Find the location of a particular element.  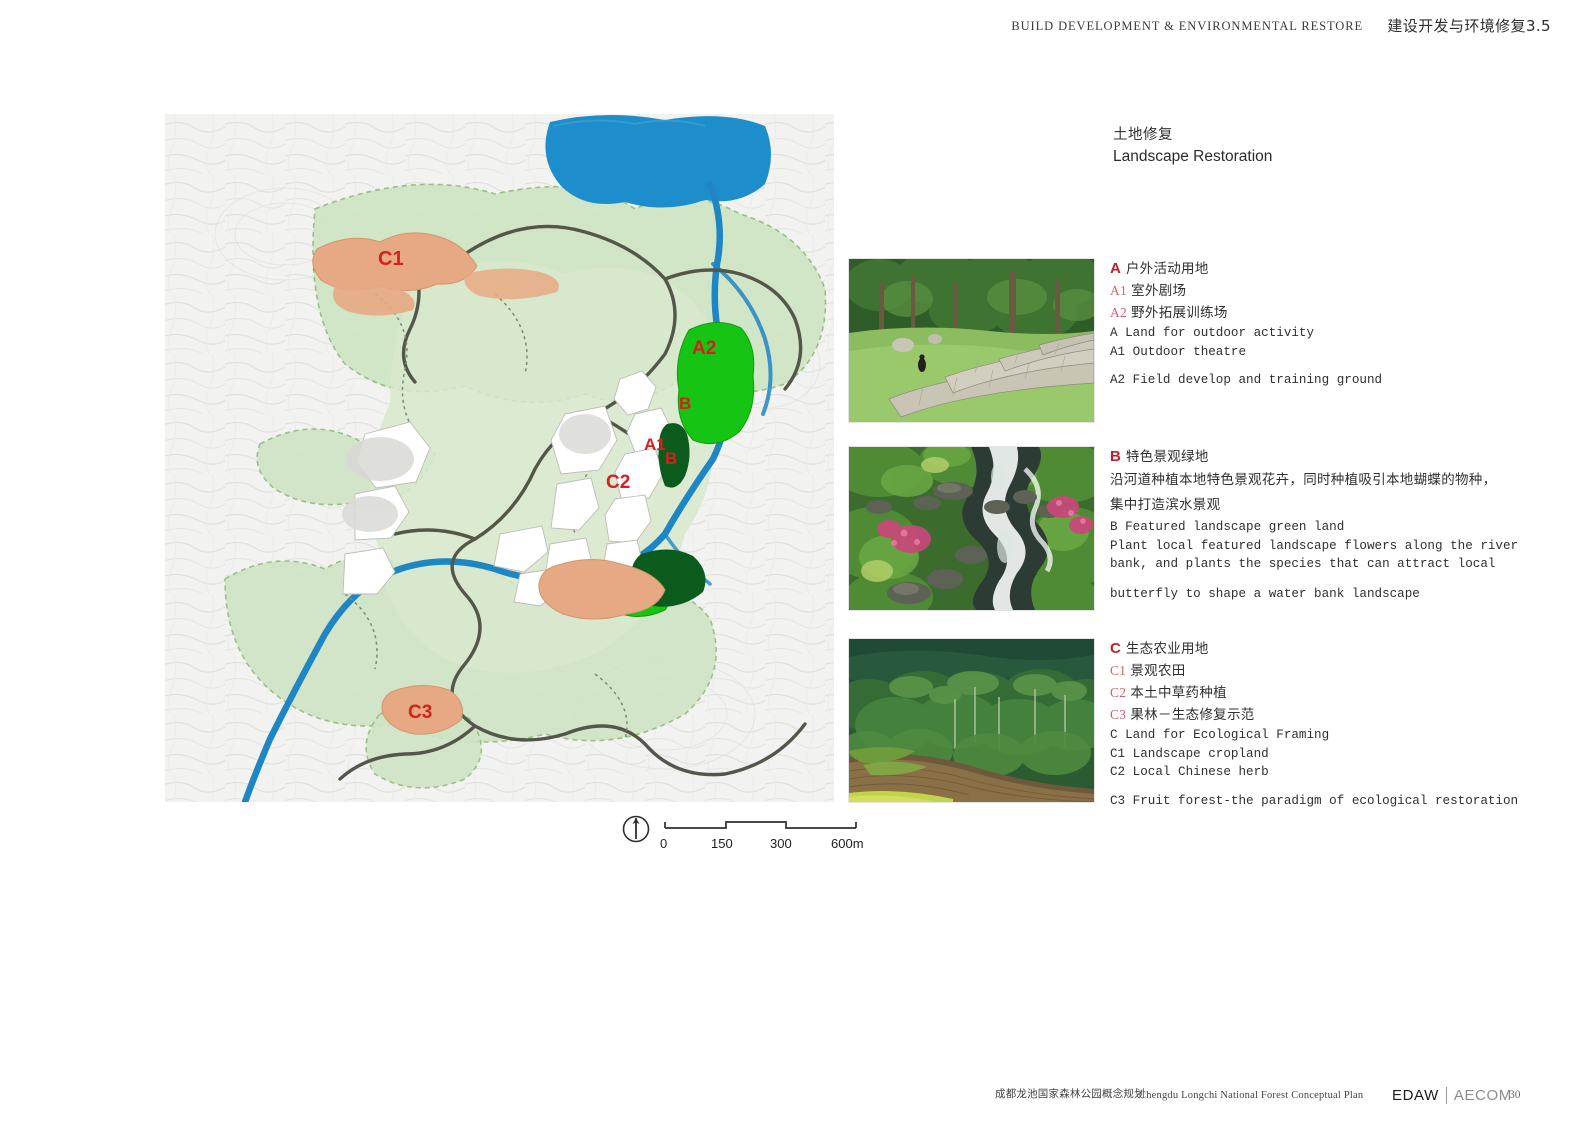

legend-c1-item: C1 景观农田 is located at coordinates (1320, 671).